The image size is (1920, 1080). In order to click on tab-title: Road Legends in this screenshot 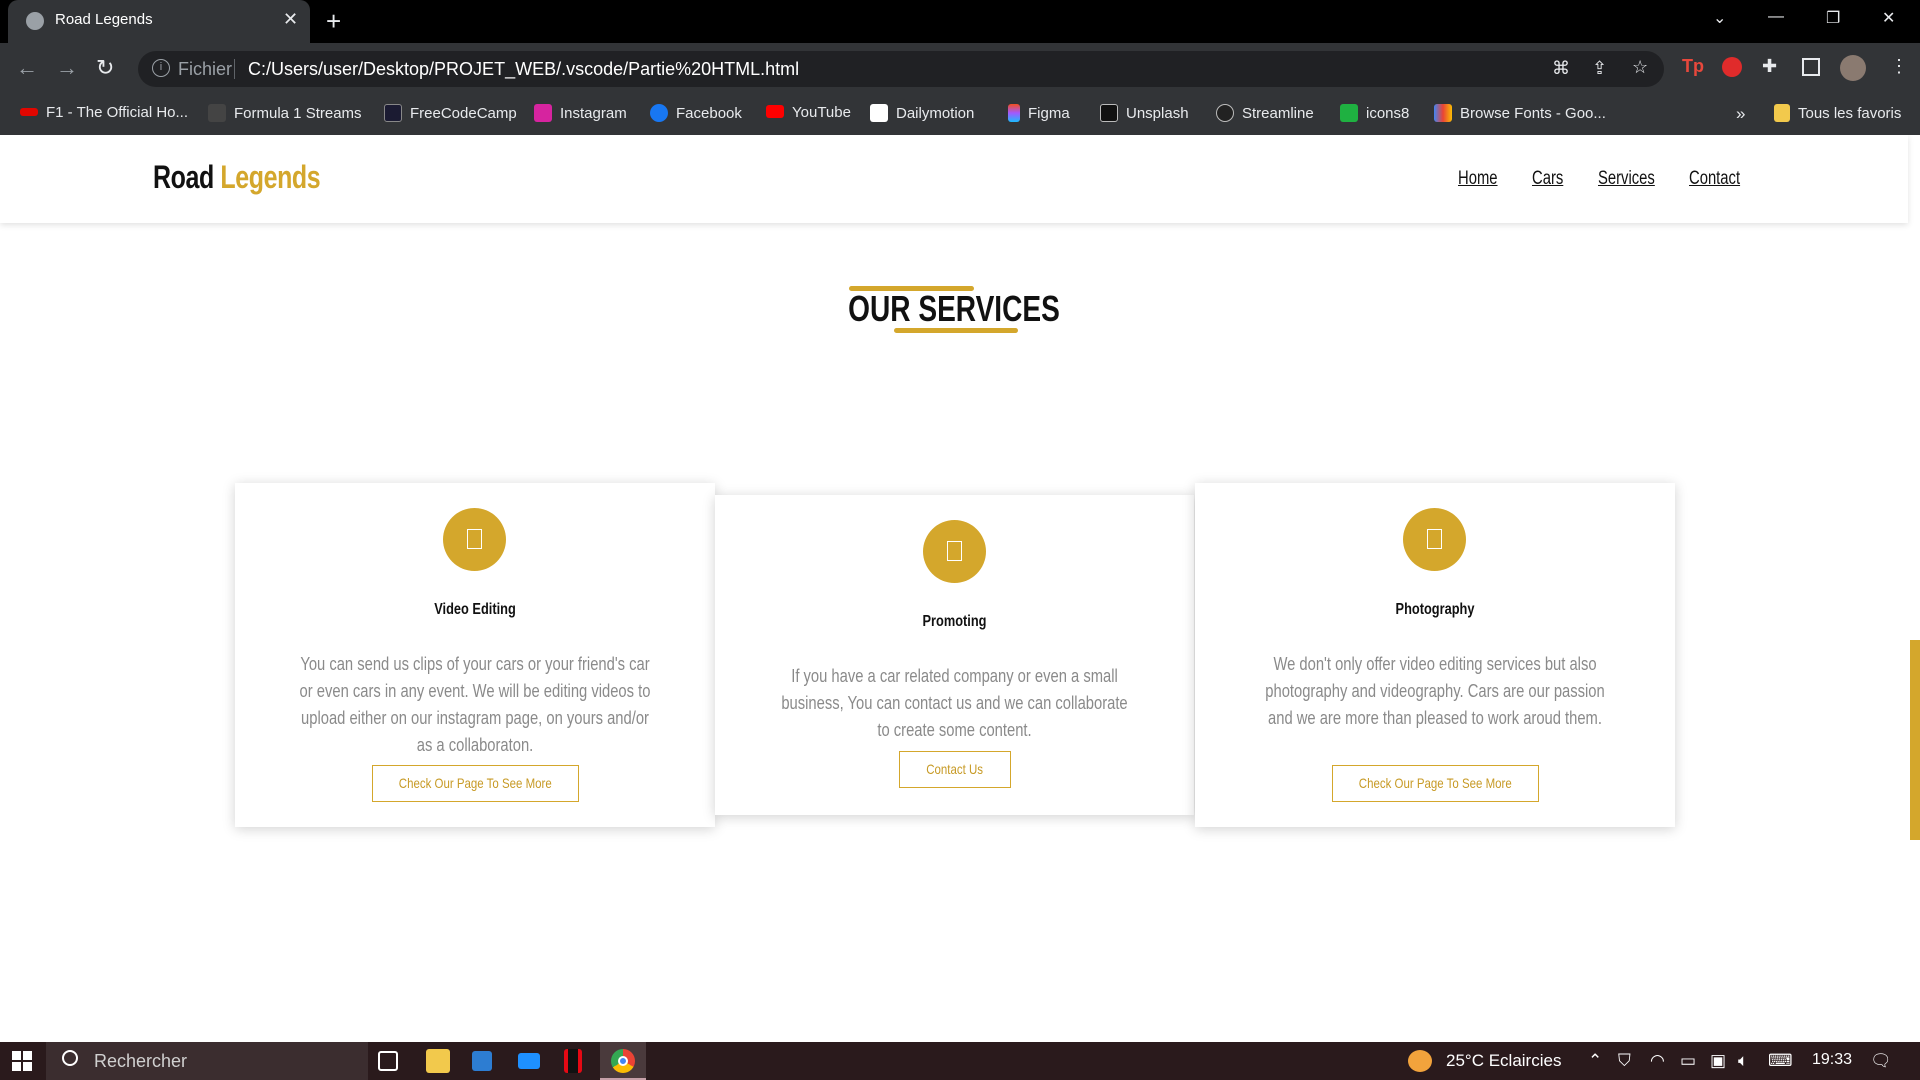, I will do `click(104, 19)`.